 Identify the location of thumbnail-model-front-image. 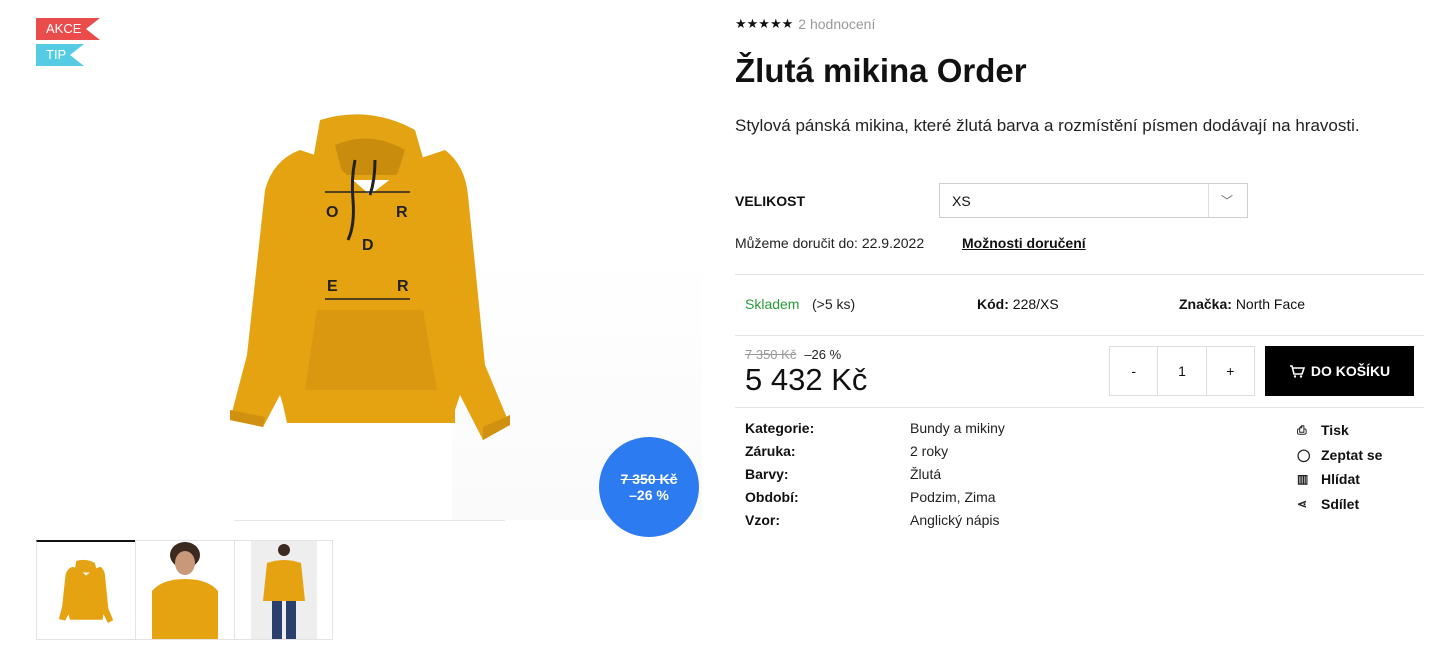
(185, 590).